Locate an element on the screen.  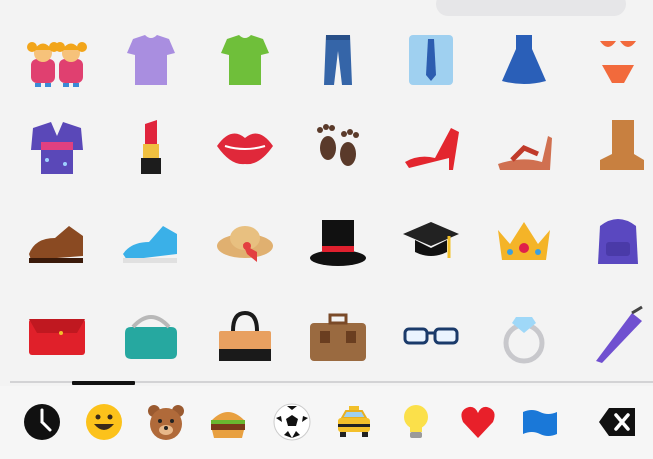
delete-button is located at coordinates (617, 422).